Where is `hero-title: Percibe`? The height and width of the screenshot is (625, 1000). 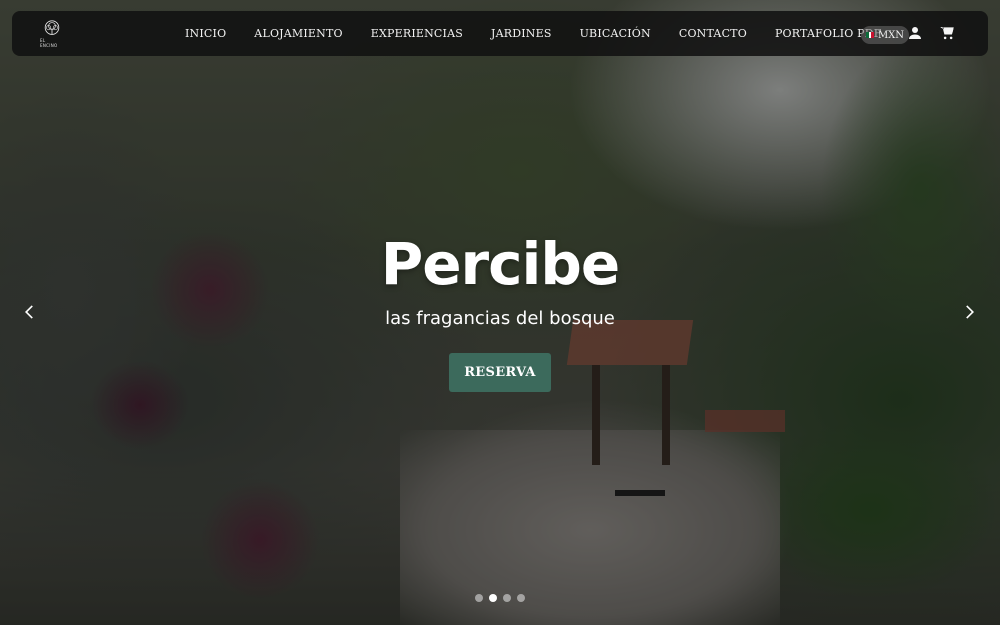 hero-title: Percibe is located at coordinates (500, 264).